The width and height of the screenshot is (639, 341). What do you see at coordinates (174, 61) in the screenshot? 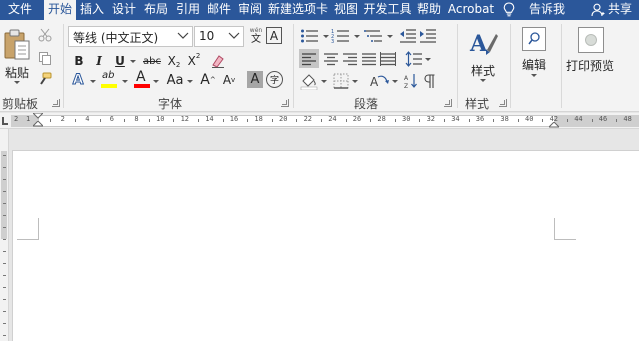
I see `subscript-button: X2` at bounding box center [174, 61].